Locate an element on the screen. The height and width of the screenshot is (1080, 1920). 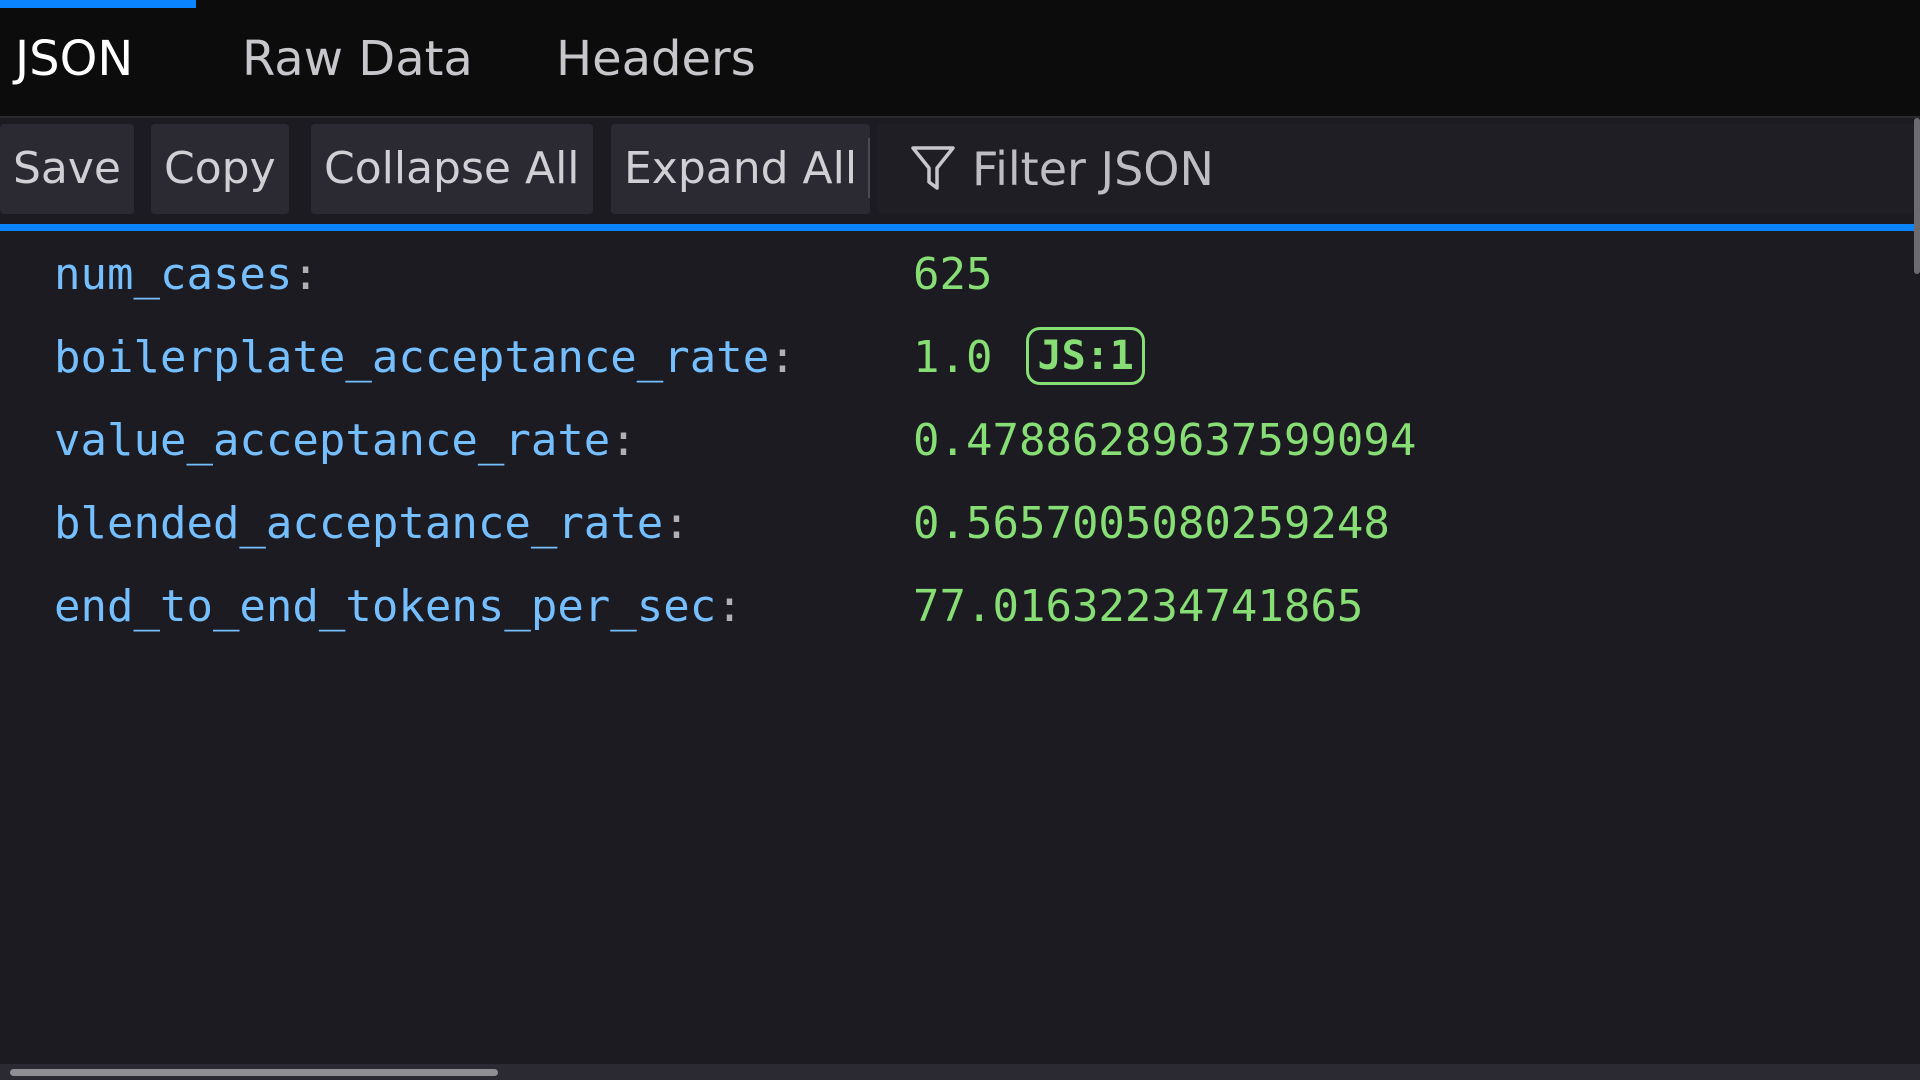
json-key: blended_acceptance_rate: is located at coordinates (372, 523).